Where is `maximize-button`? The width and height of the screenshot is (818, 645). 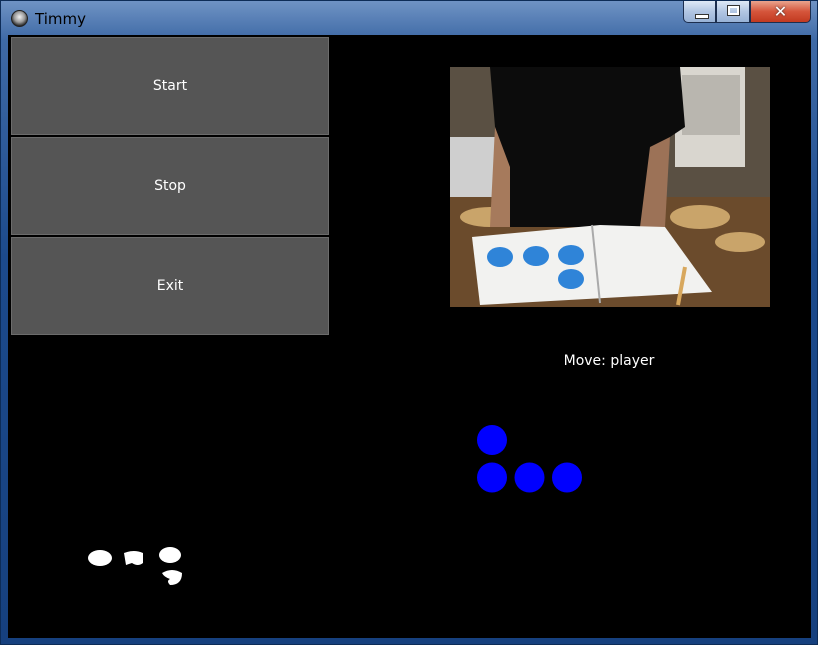
maximize-button is located at coordinates (733, 12).